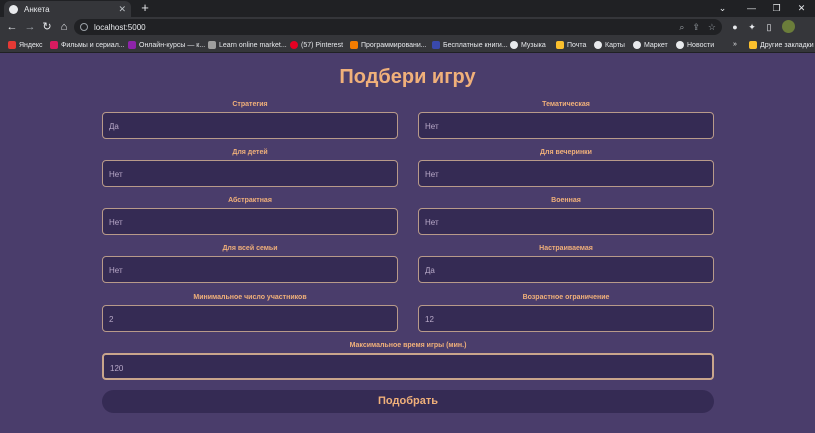  What do you see at coordinates (145, 8) in the screenshot?
I see `plus-icon: +` at bounding box center [145, 8].